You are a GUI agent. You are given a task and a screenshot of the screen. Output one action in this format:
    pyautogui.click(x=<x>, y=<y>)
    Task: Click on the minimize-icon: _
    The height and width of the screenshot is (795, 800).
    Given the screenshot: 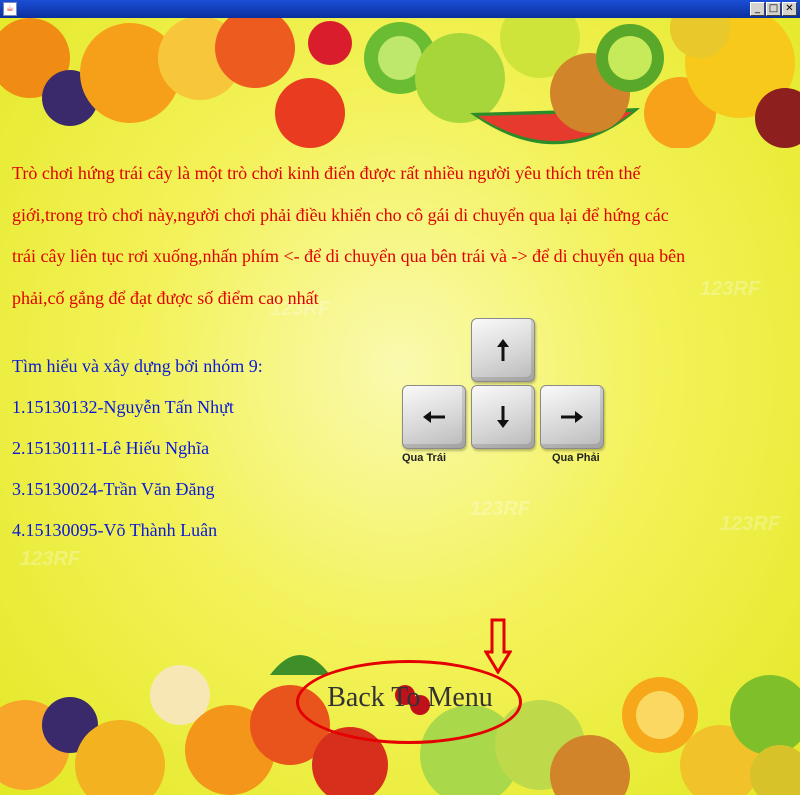 What is the action you would take?
    pyautogui.click(x=757, y=9)
    